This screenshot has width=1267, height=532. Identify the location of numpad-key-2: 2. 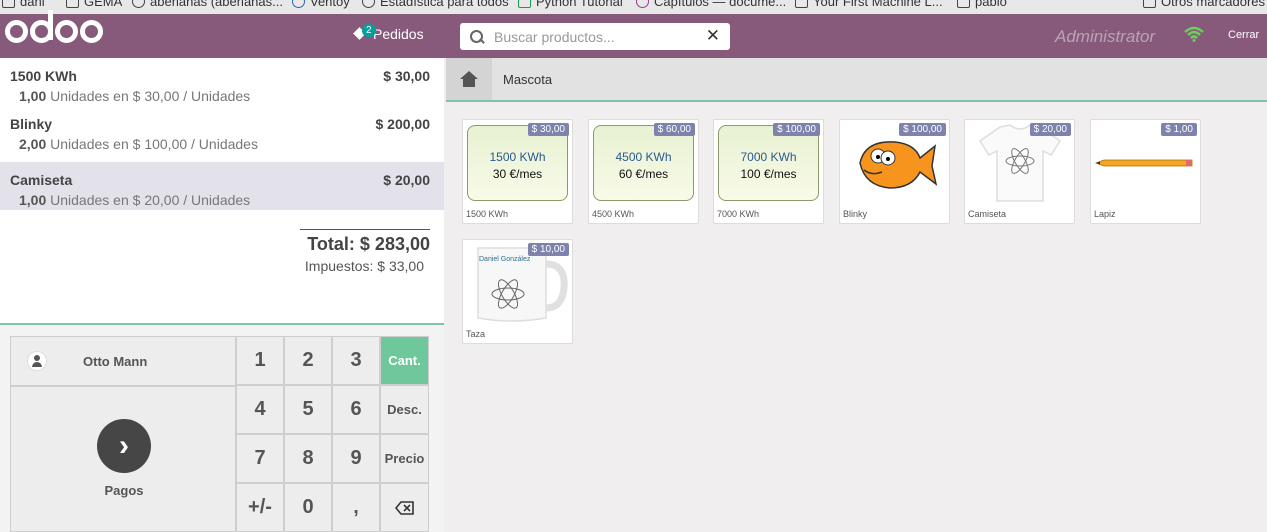
(308, 360).